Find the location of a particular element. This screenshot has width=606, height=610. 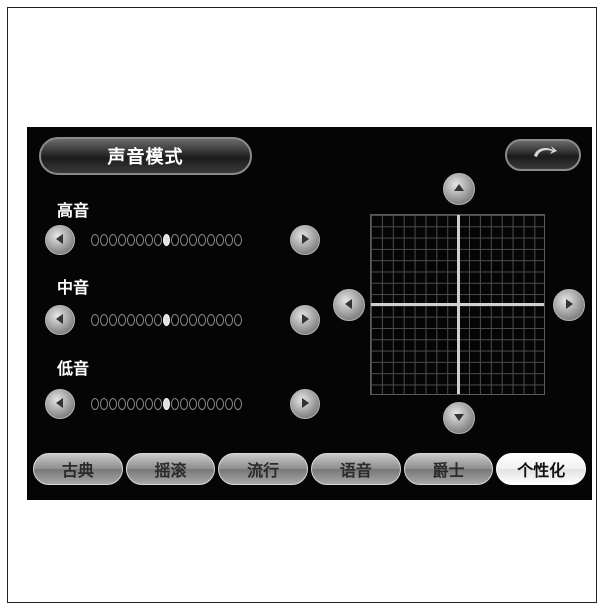

balance-axis is located at coordinates (457, 304).